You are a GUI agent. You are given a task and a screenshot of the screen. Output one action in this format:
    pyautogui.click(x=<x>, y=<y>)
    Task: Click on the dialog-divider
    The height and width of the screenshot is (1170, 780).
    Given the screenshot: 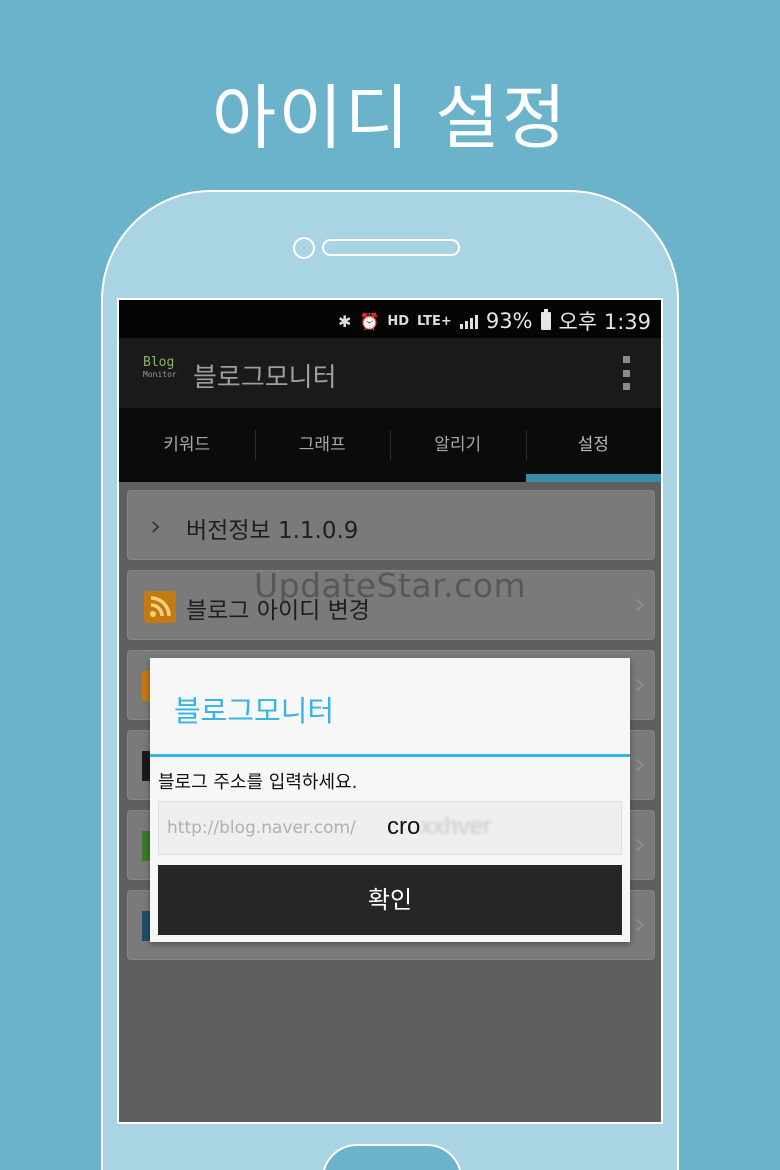 What is the action you would take?
    pyautogui.click(x=390, y=755)
    